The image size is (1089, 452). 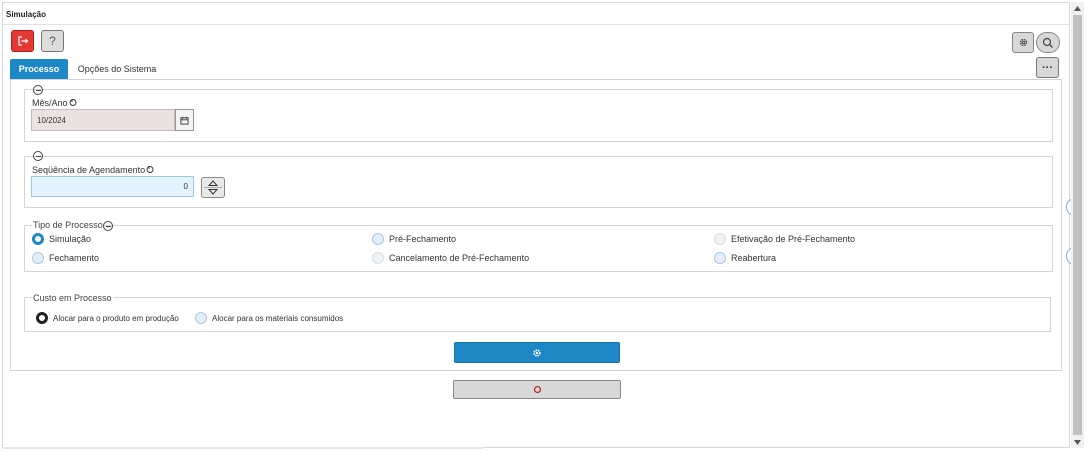 What do you see at coordinates (116, 318) in the screenshot?
I see `radio-alocar-produto-label: Alocar para o produto em produção` at bounding box center [116, 318].